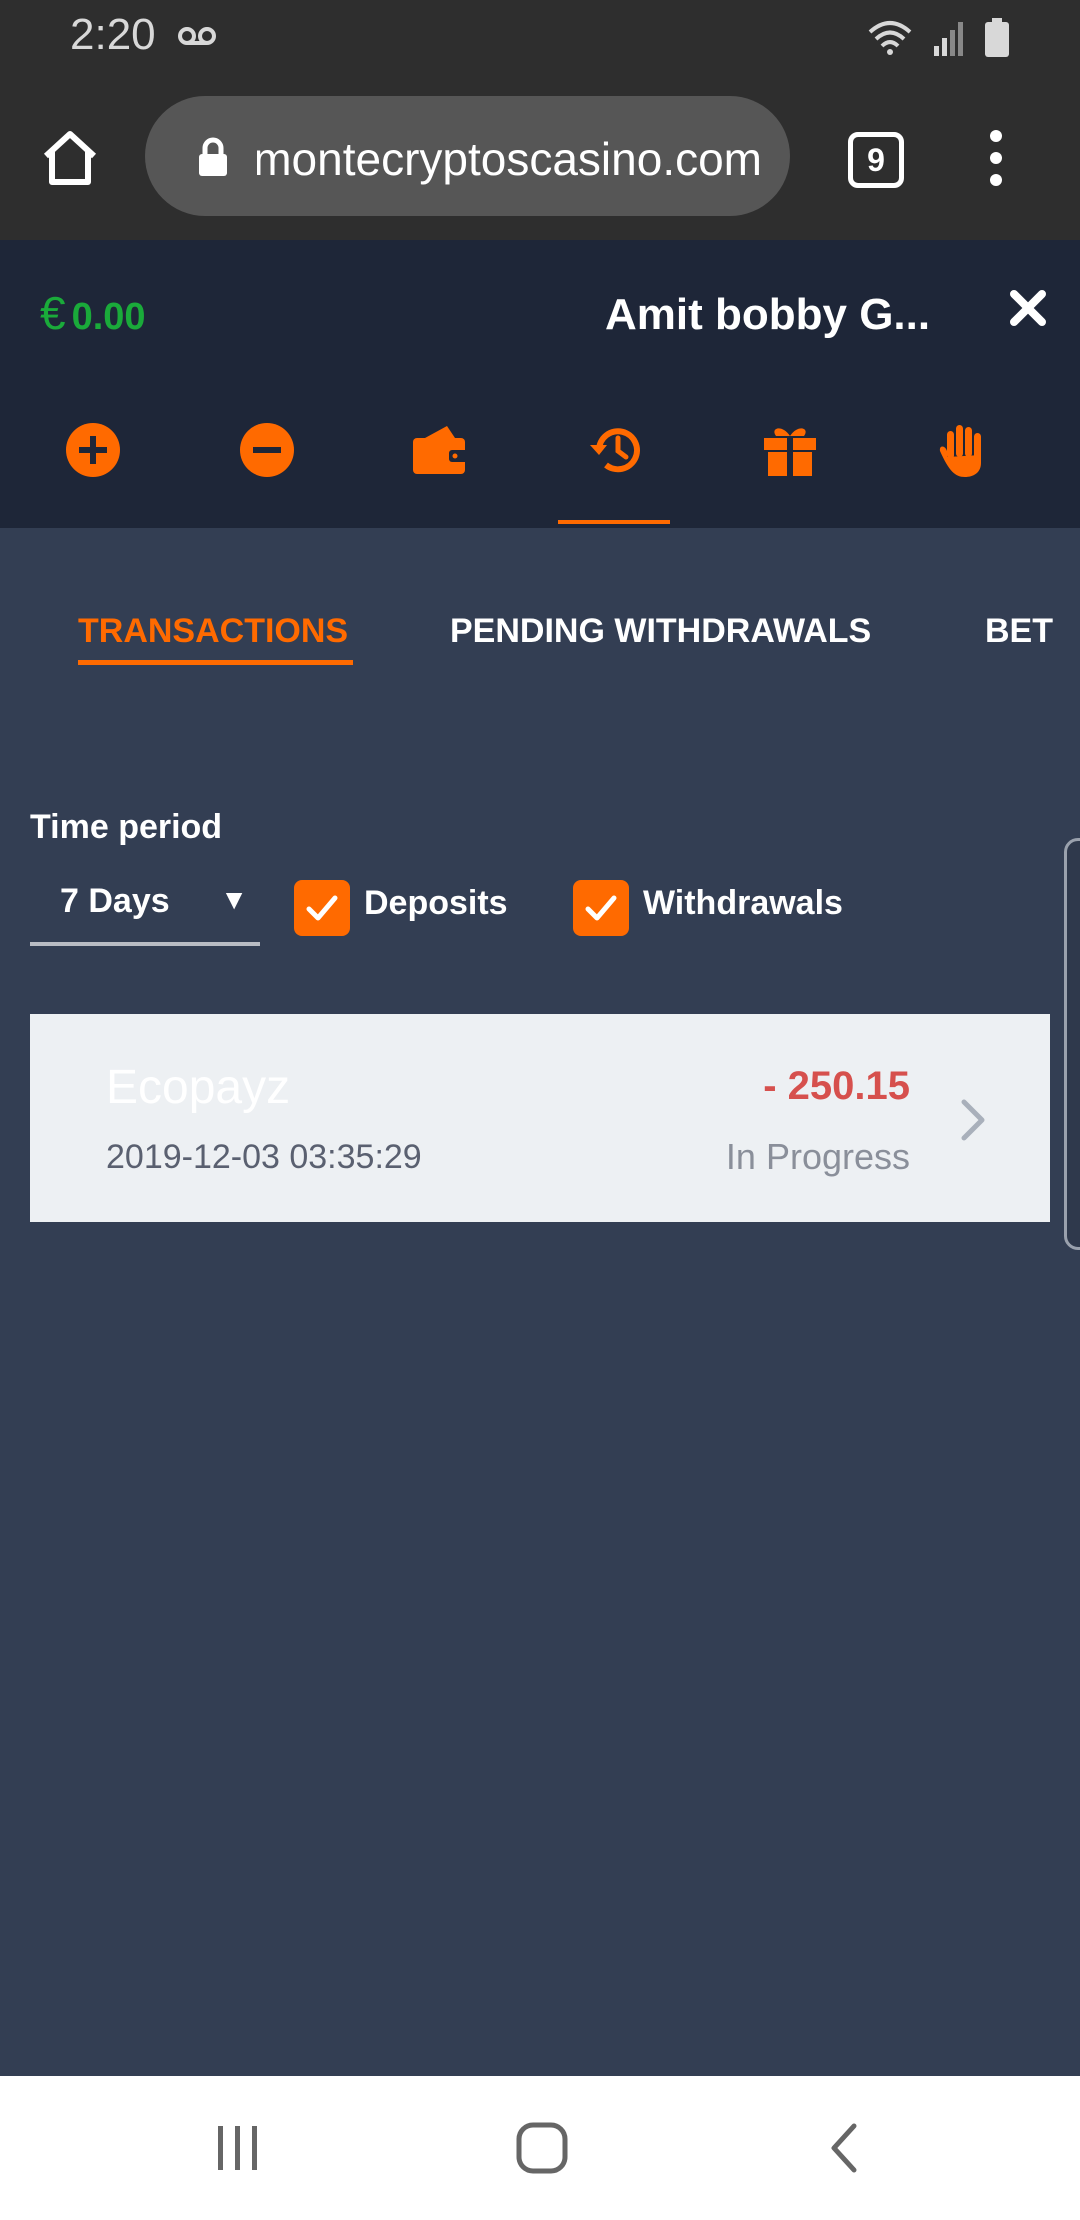 The width and height of the screenshot is (1080, 2220). What do you see at coordinates (264, 1157) in the screenshot?
I see `transaction-date: 2019-12-03 03:35:29` at bounding box center [264, 1157].